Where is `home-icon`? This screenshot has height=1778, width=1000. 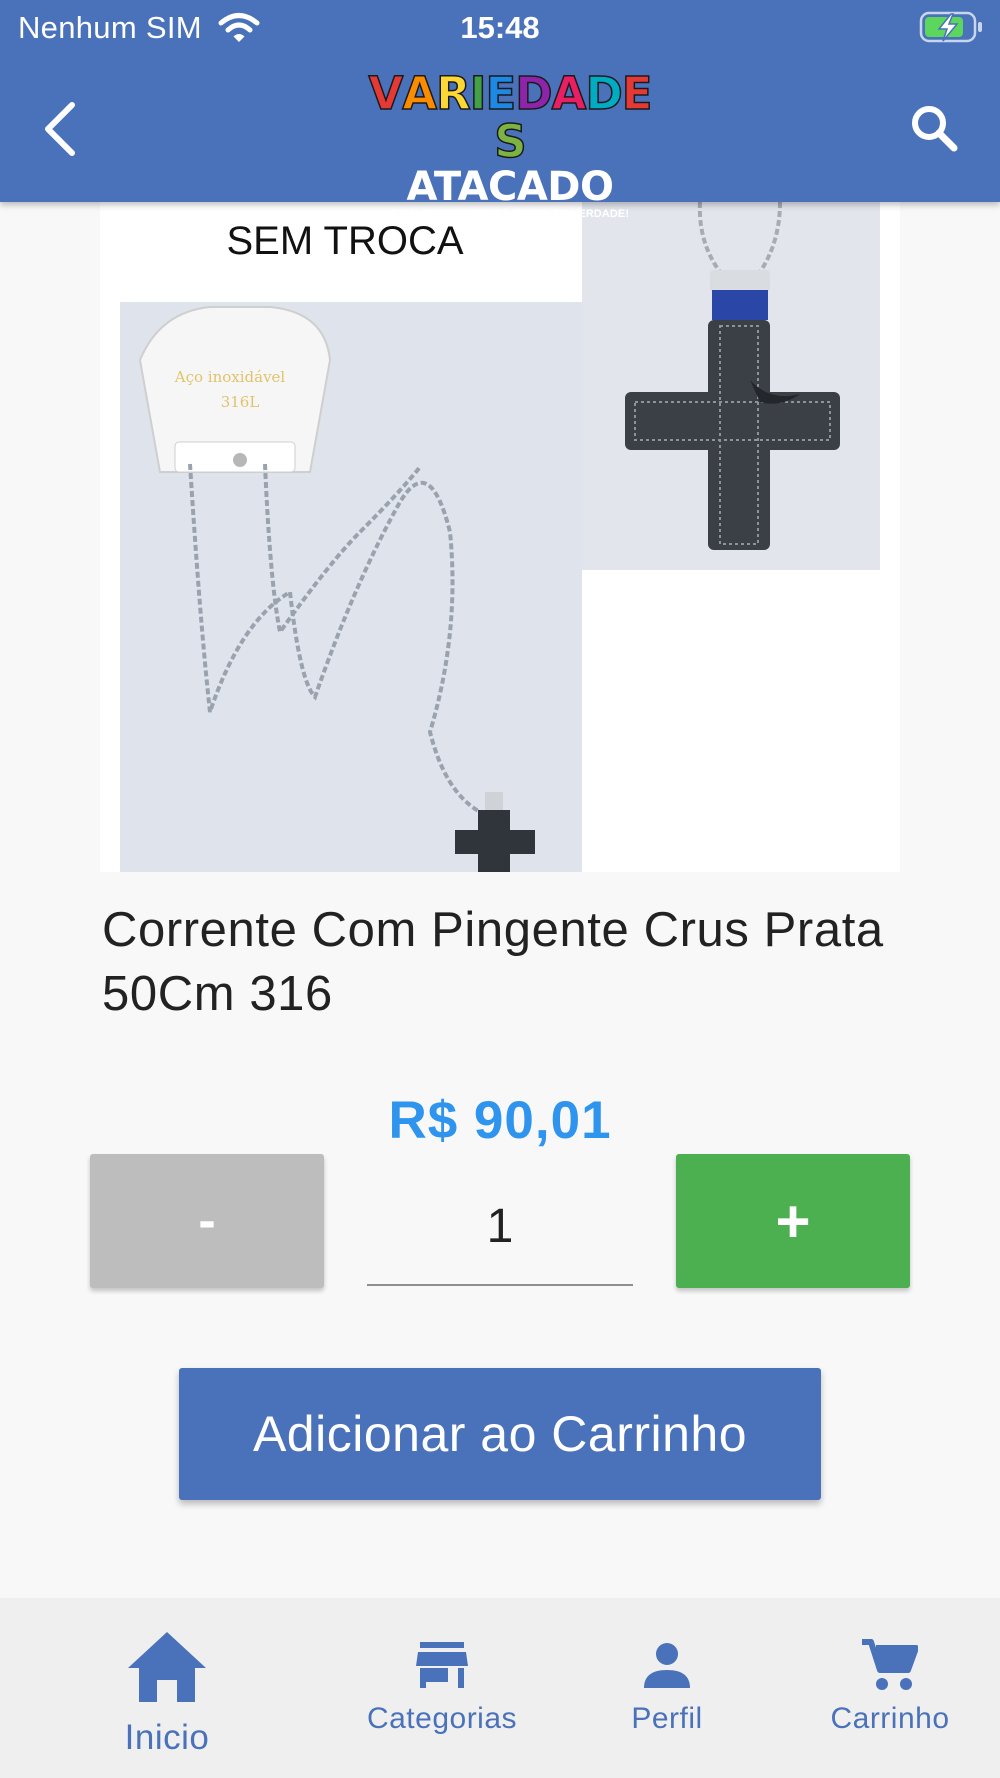 home-icon is located at coordinates (167, 1667).